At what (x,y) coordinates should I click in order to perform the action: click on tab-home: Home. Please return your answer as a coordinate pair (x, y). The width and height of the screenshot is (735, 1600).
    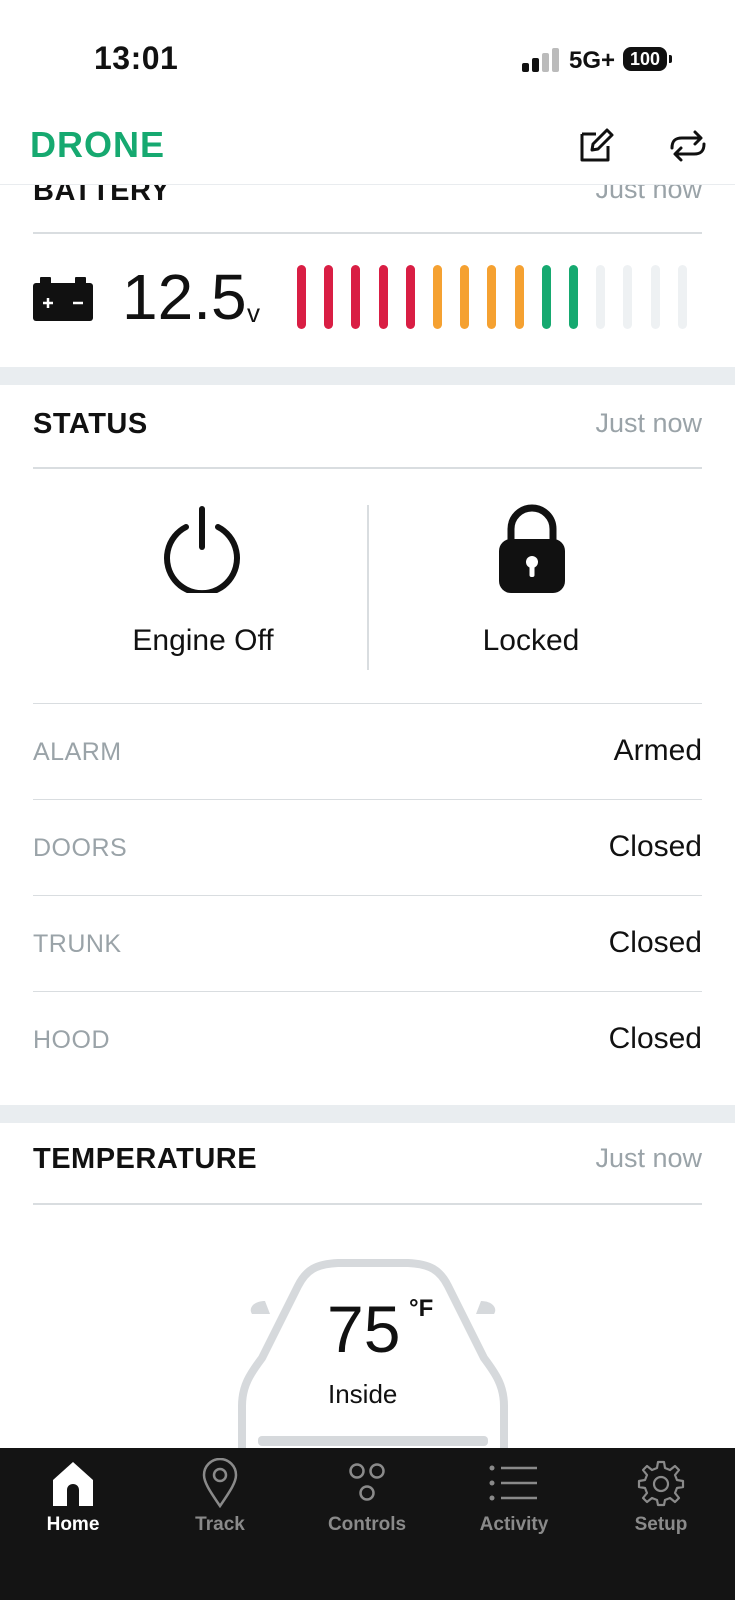
    Looking at the image, I should click on (73, 1503).